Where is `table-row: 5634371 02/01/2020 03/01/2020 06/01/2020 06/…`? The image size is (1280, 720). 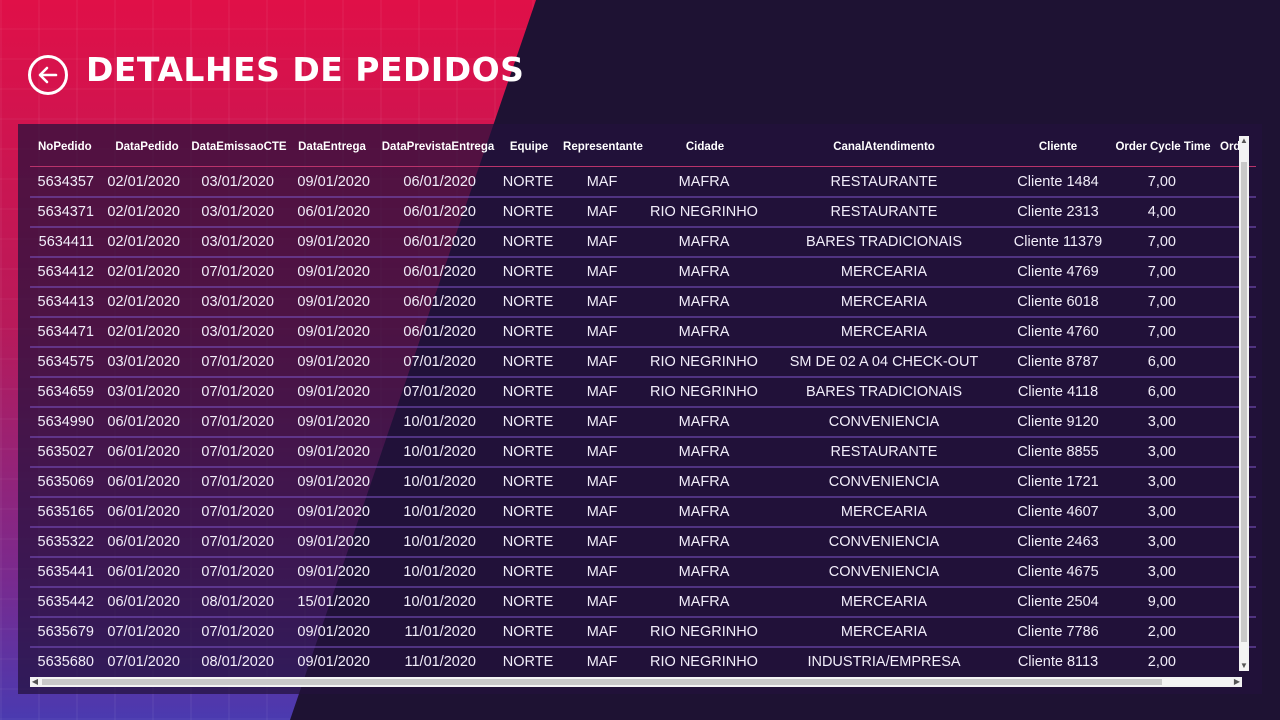
table-row: 5634371 02/01/2020 03/01/2020 06/01/2020 06/… is located at coordinates (643, 213).